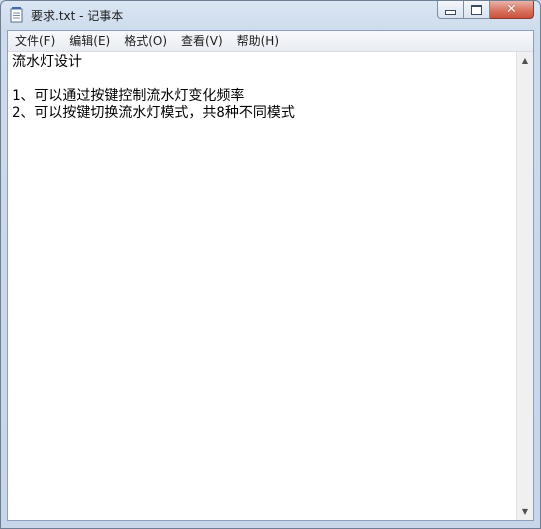 The width and height of the screenshot is (541, 529). I want to click on minimize-icon, so click(450, 12).